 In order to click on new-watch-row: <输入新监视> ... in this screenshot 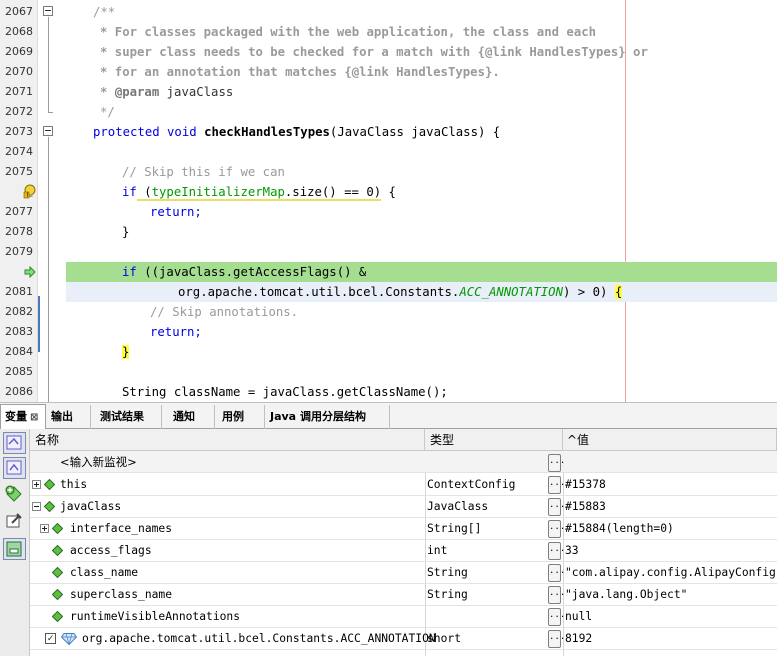, I will do `click(403, 462)`.